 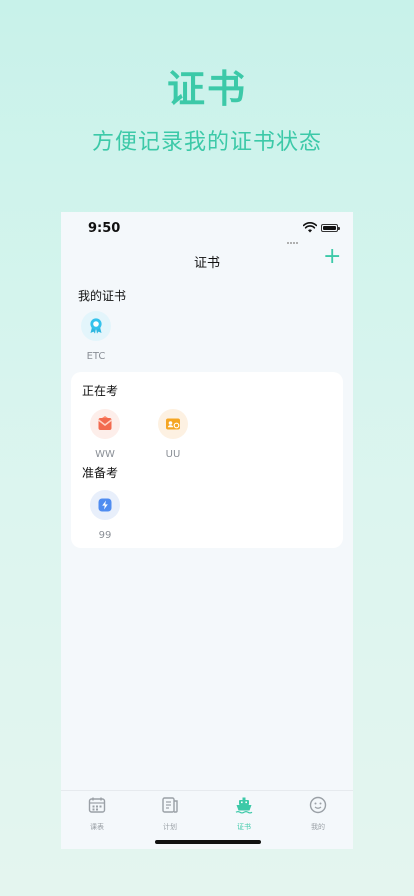 I want to click on nav-bar: 证书 +, so click(x=207, y=260).